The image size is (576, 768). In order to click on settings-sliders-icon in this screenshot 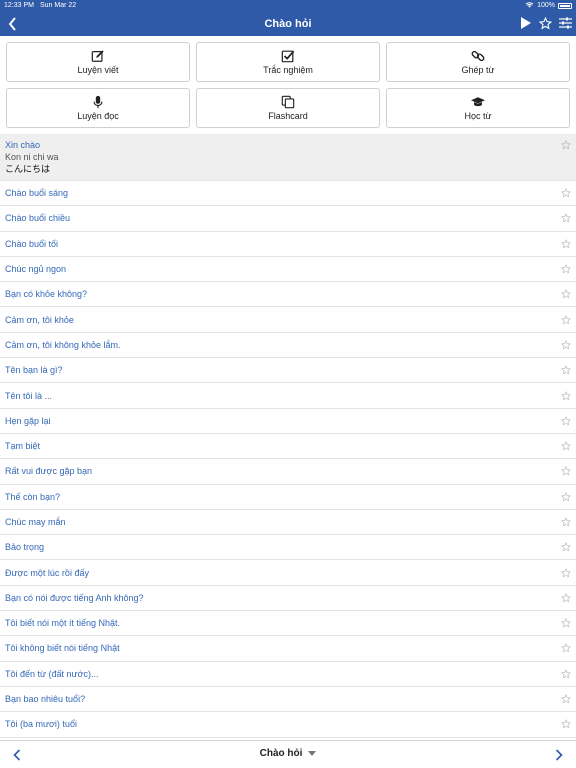, I will do `click(565, 23)`.